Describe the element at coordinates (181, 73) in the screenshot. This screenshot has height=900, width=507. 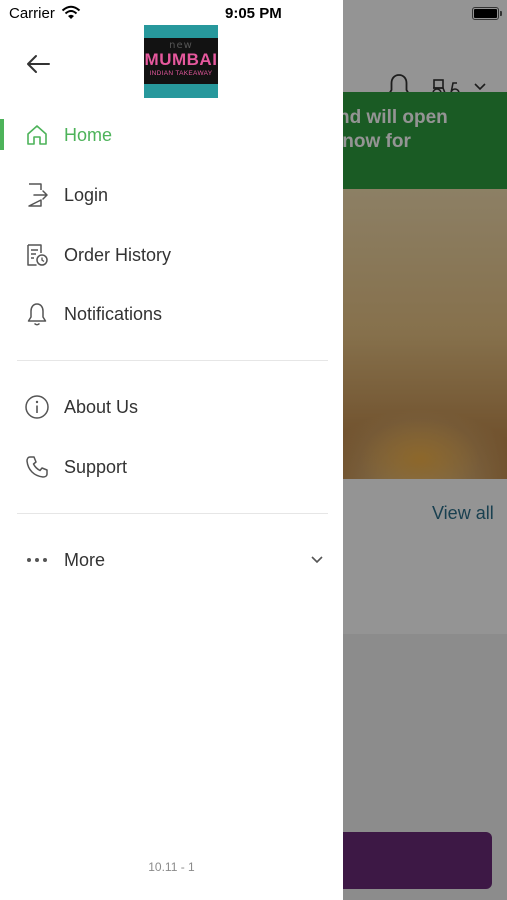
I see `logo-subtitle-text: INDIAN TAKEAWAY` at that location.